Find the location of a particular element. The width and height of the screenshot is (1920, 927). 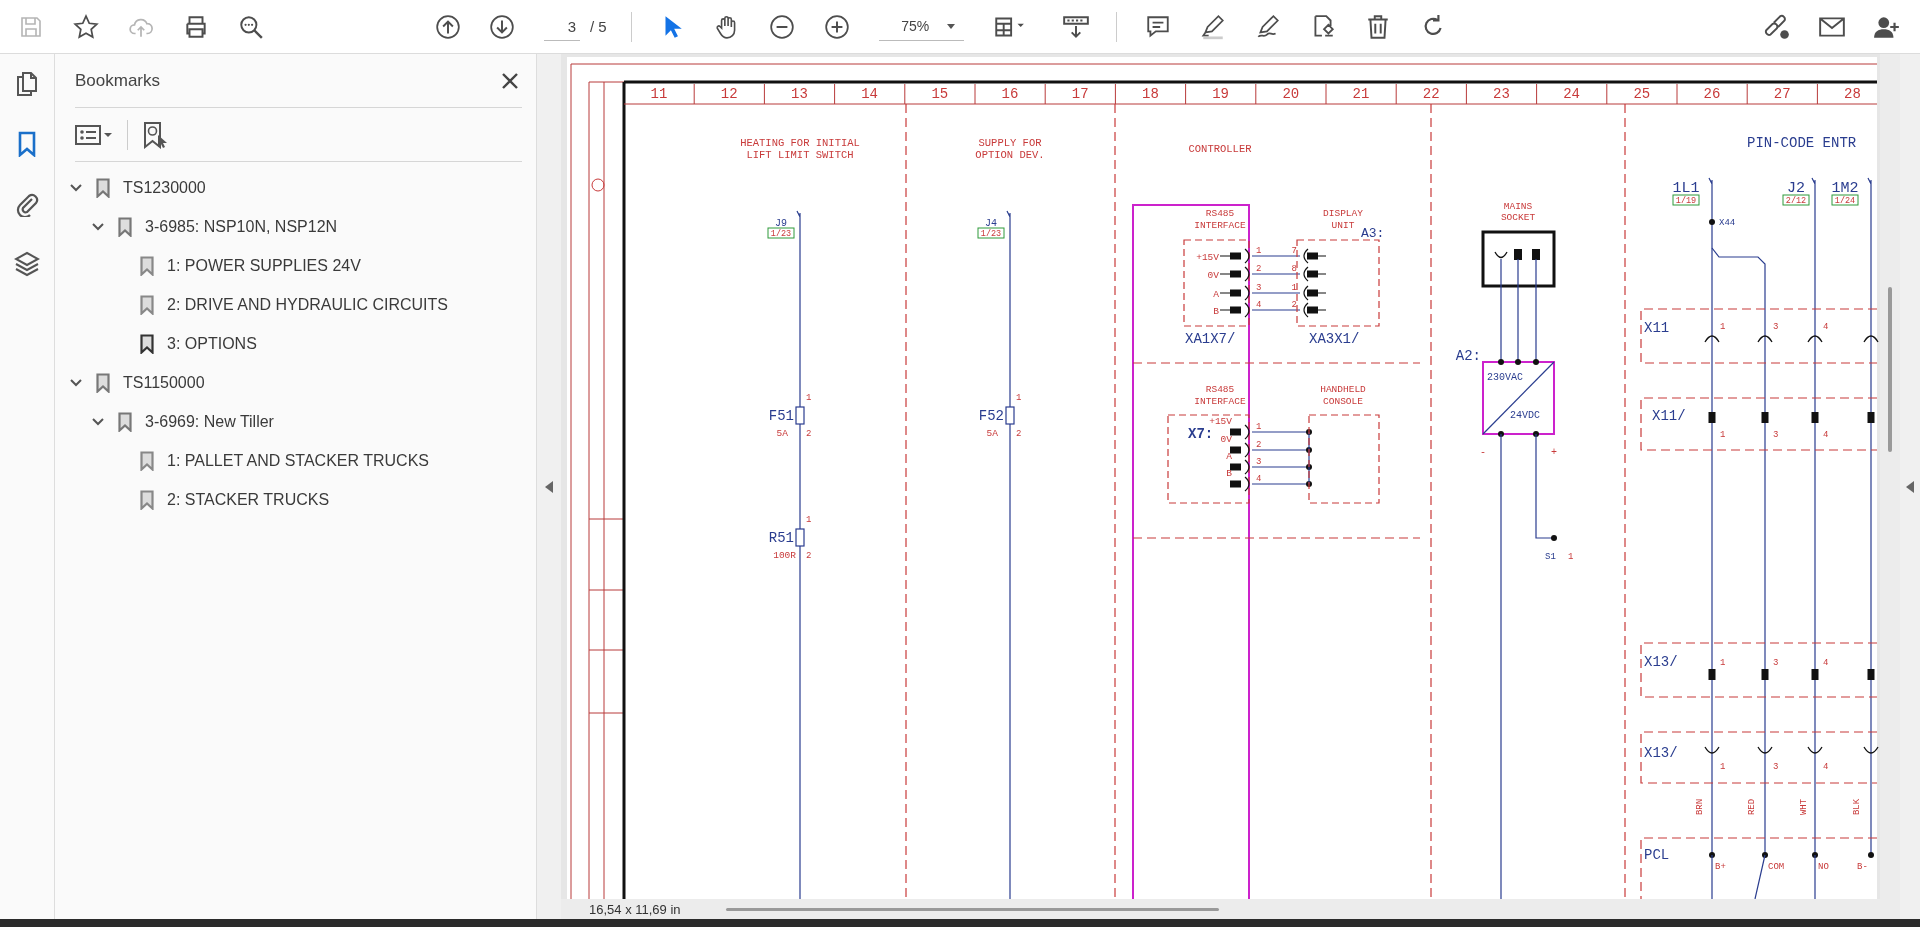

wire-label: J9 is located at coordinates (781, 224).